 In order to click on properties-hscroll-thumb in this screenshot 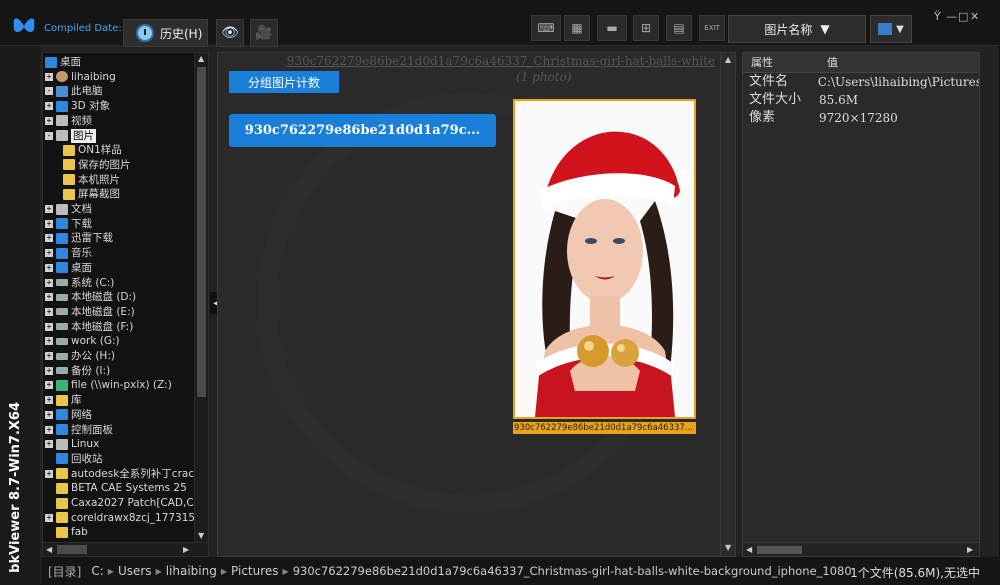, I will do `click(779, 550)`.